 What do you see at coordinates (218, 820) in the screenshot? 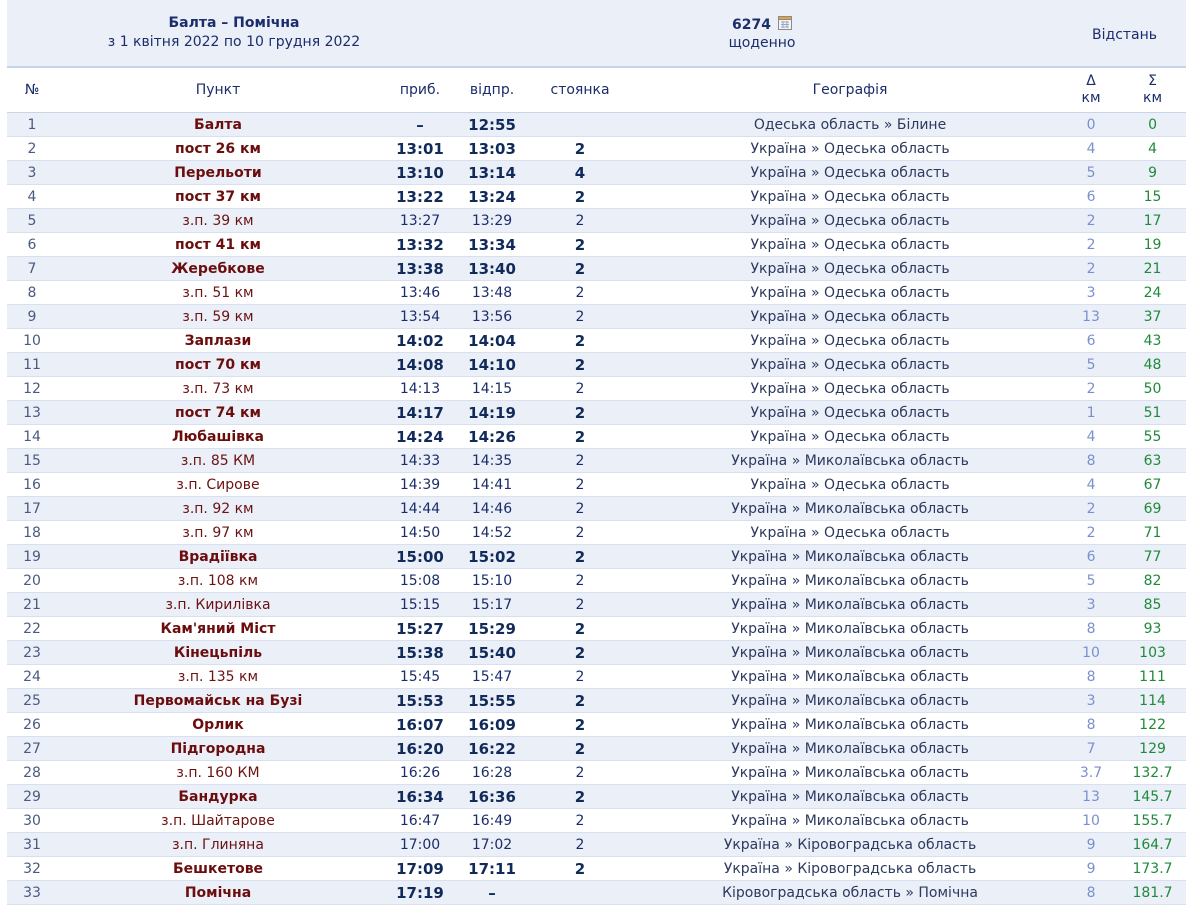
I see `station-link: з.п. Шайтарове` at bounding box center [218, 820].